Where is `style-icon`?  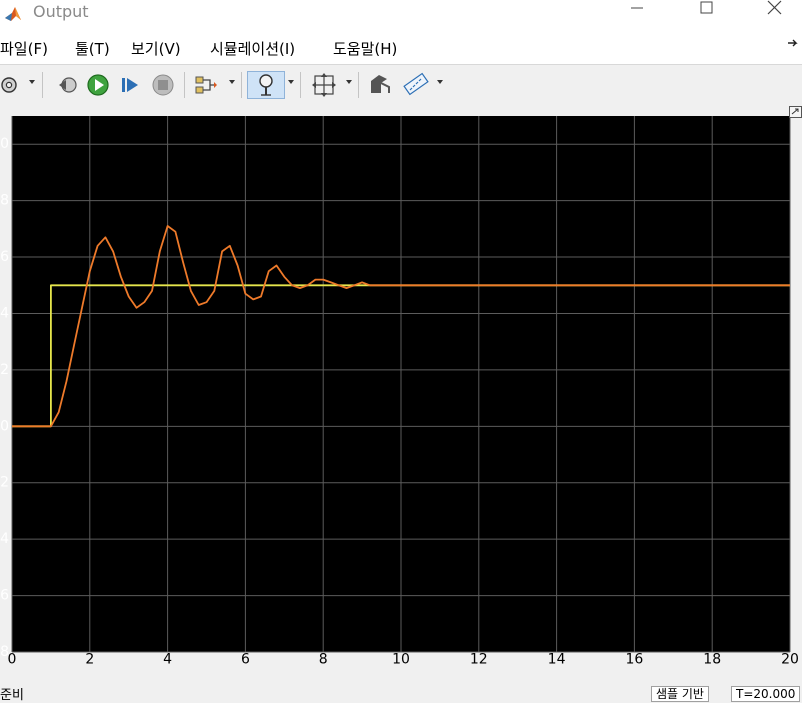 style-icon is located at coordinates (380, 85).